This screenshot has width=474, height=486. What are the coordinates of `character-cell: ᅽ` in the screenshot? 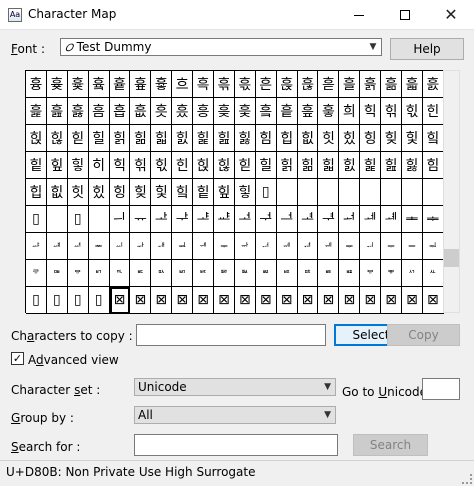 It's located at (308, 219).